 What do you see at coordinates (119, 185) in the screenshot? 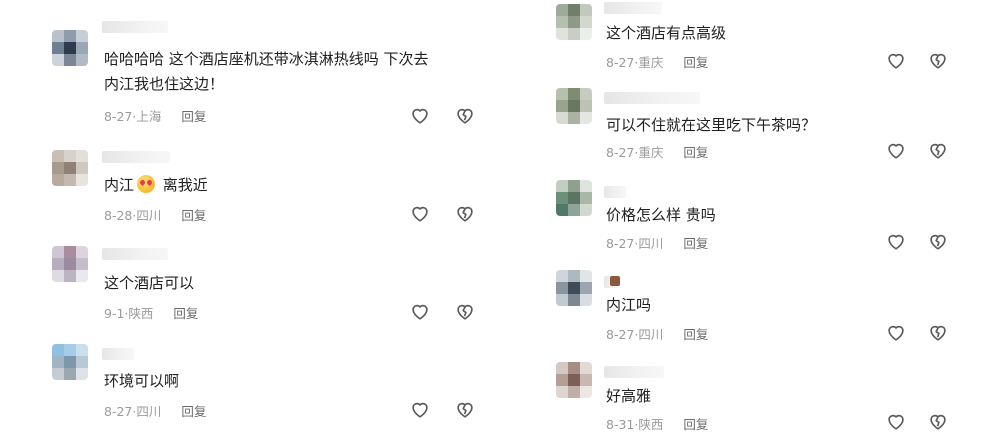
I see `comment-text-part: 内江` at bounding box center [119, 185].